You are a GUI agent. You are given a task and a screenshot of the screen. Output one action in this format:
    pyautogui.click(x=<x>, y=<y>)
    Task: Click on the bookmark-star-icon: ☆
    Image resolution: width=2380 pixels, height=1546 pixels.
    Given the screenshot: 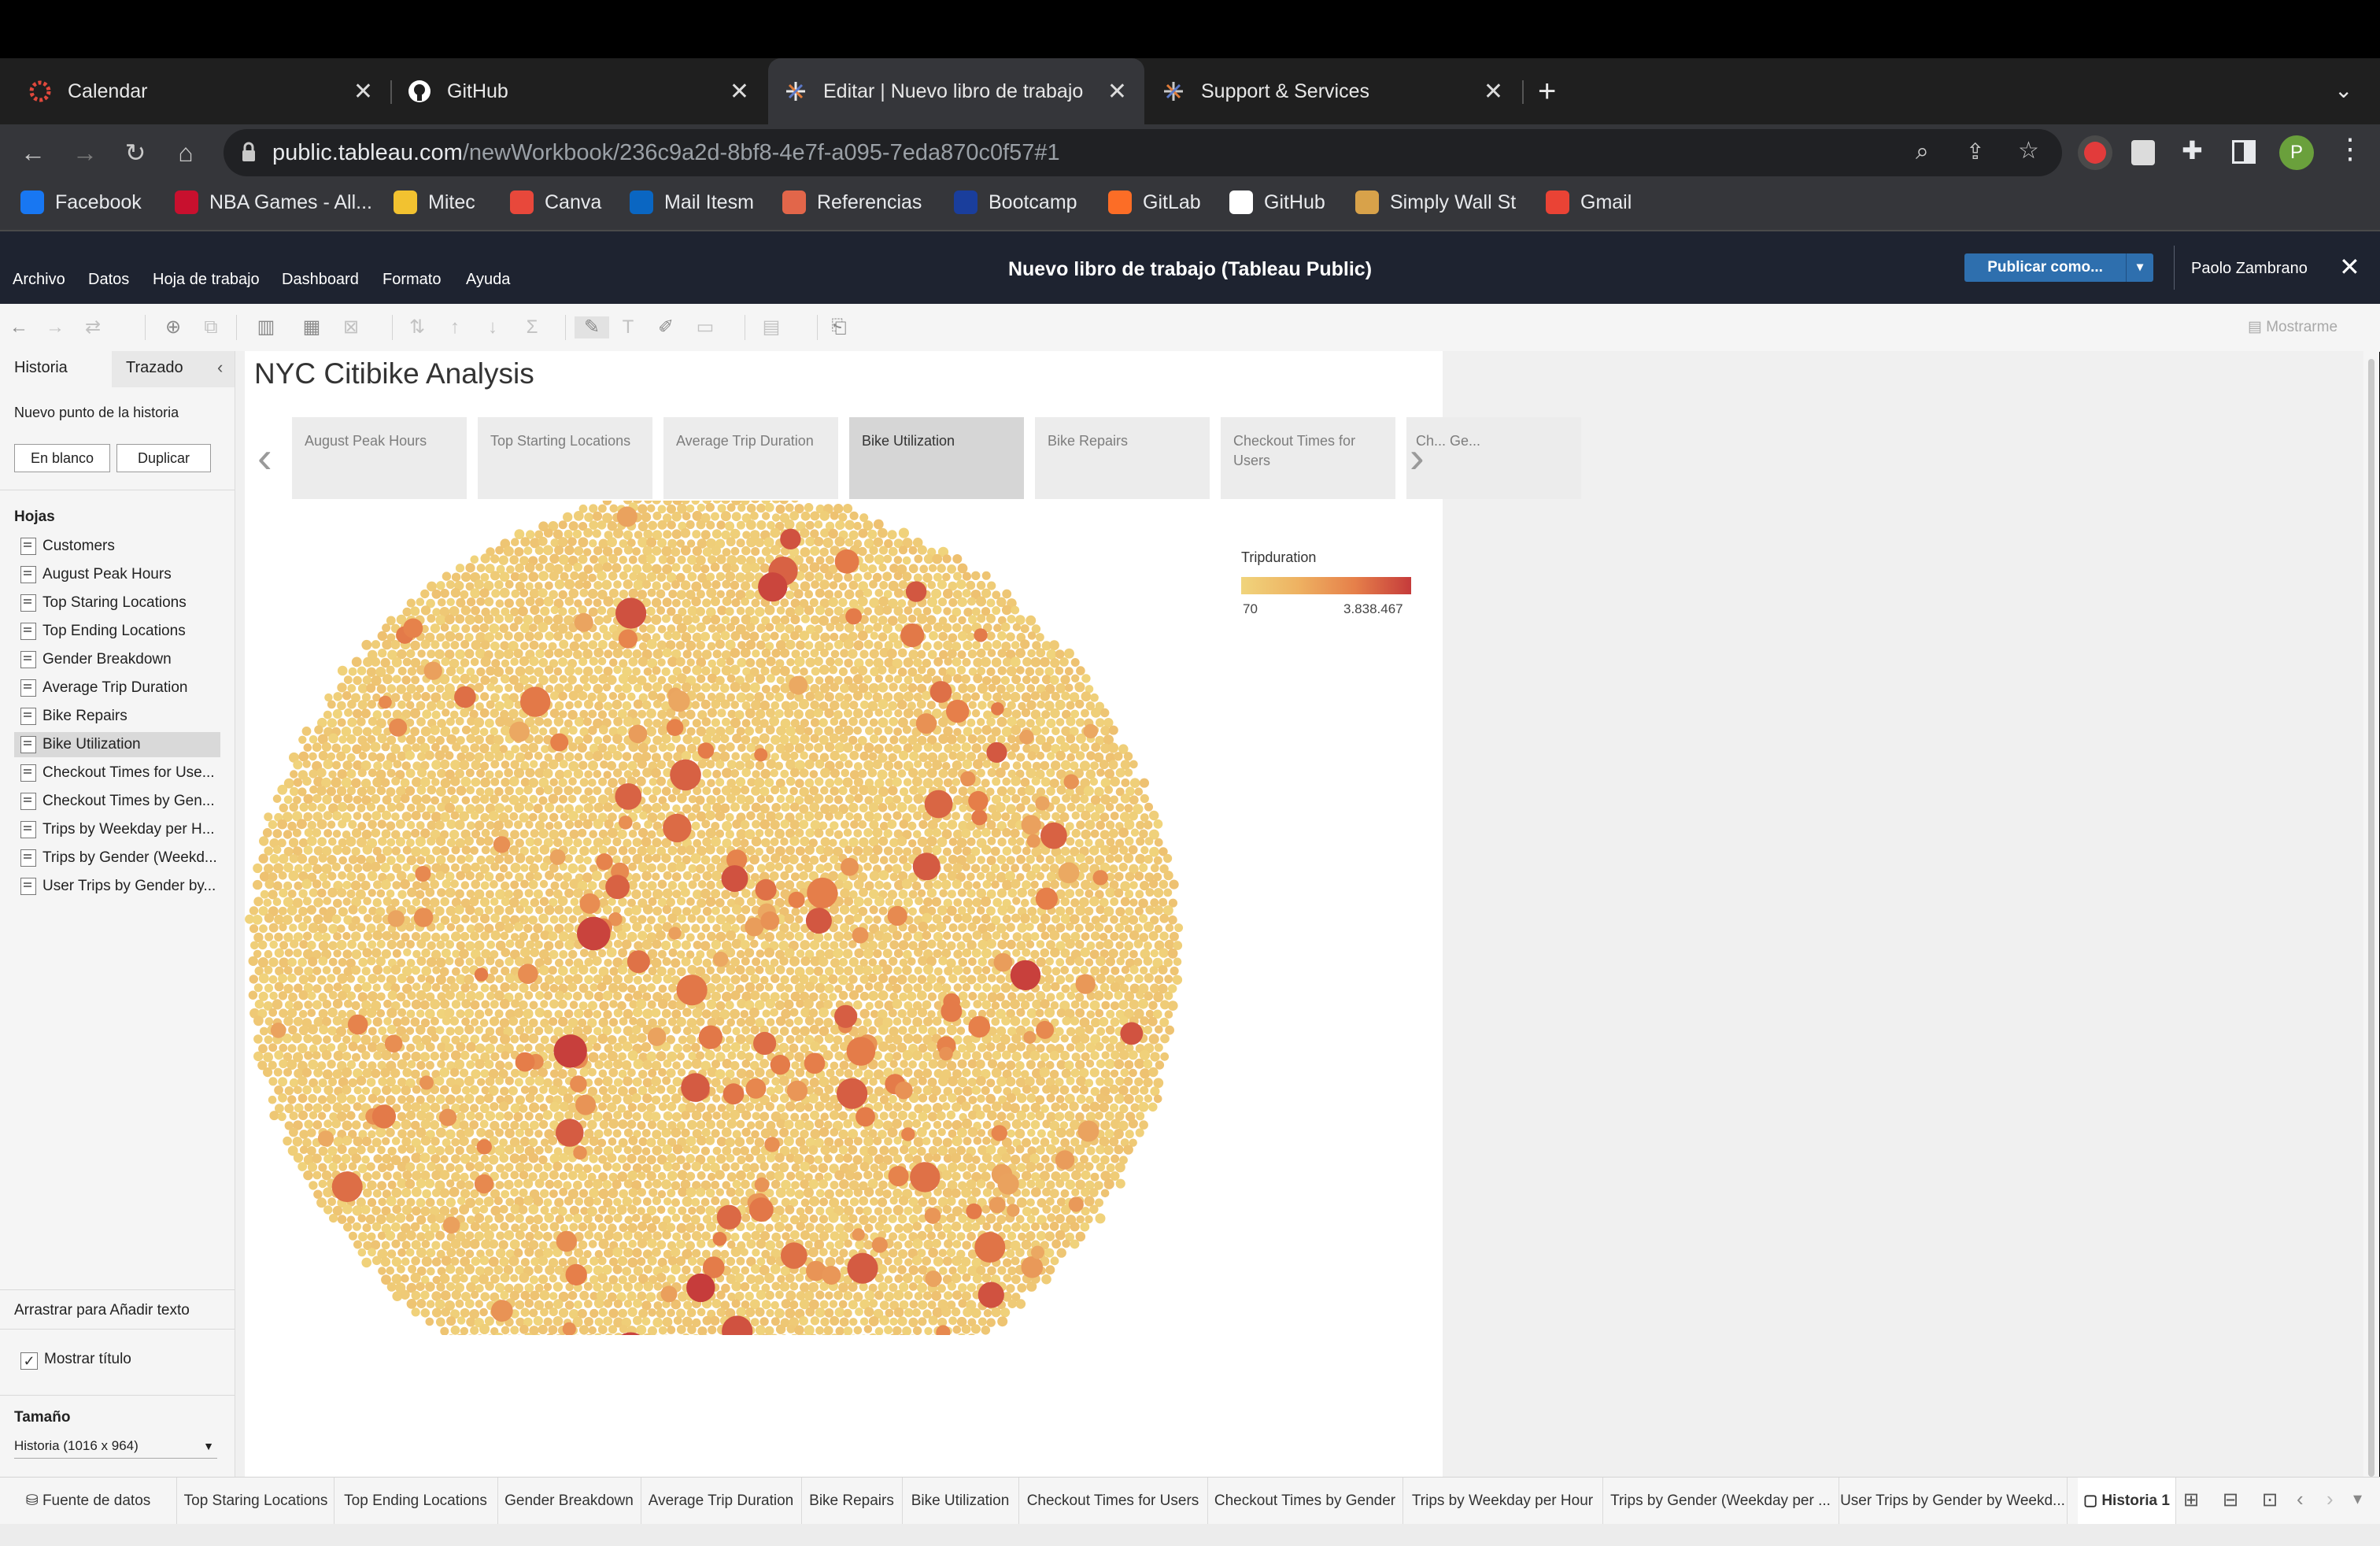 What is the action you would take?
    pyautogui.click(x=2028, y=151)
    